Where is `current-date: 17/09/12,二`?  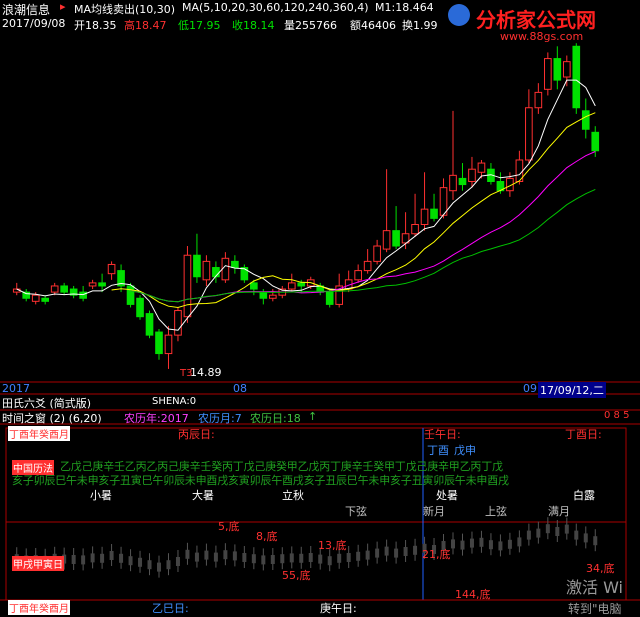 current-date: 17/09/12,二 is located at coordinates (572, 390).